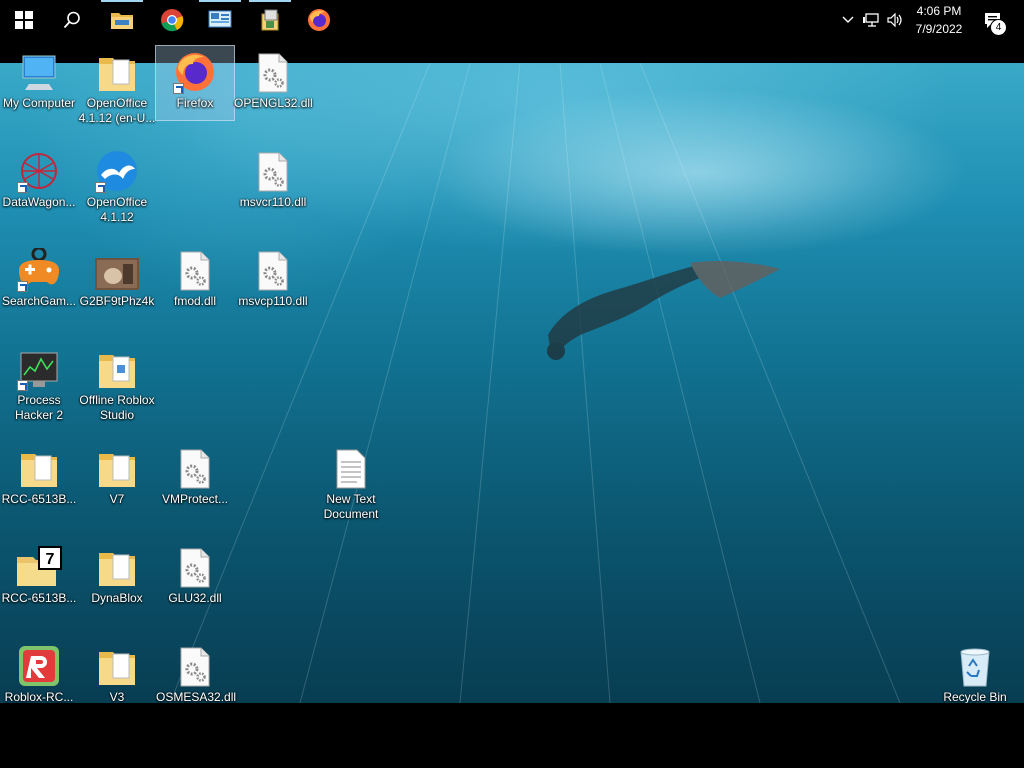 This screenshot has height=768, width=1024. I want to click on image-thumbnail-icon, so click(117, 270).